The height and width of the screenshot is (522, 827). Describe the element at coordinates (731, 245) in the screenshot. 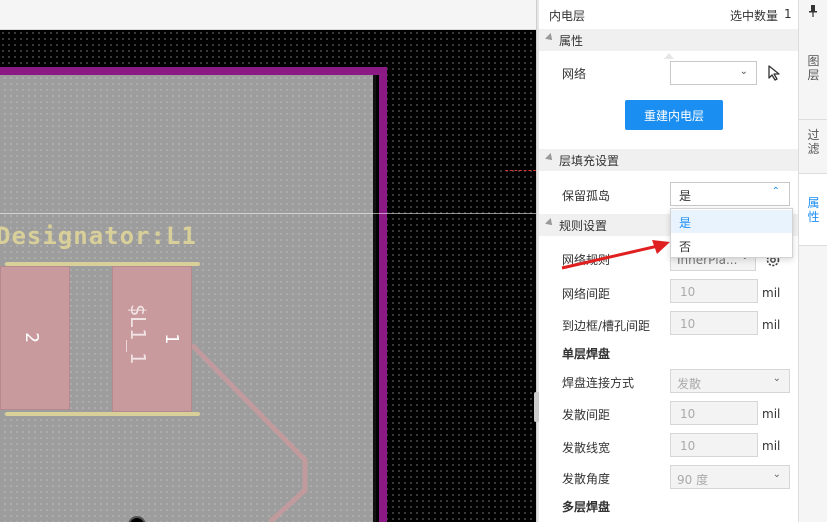

I see `dropdown-option-no: 否` at that location.